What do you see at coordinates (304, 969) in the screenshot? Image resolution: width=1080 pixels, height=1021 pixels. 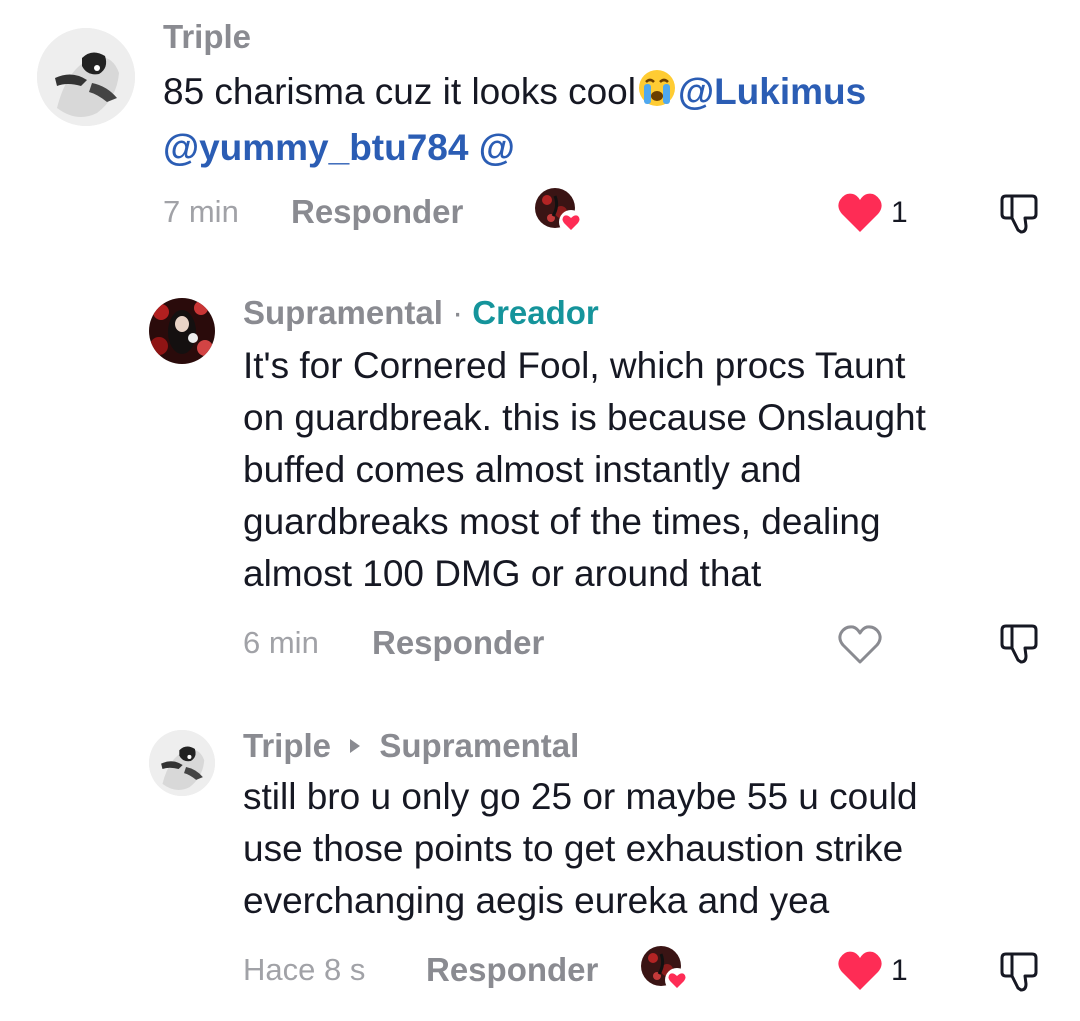 I see `comment-time: Hace 8 s` at bounding box center [304, 969].